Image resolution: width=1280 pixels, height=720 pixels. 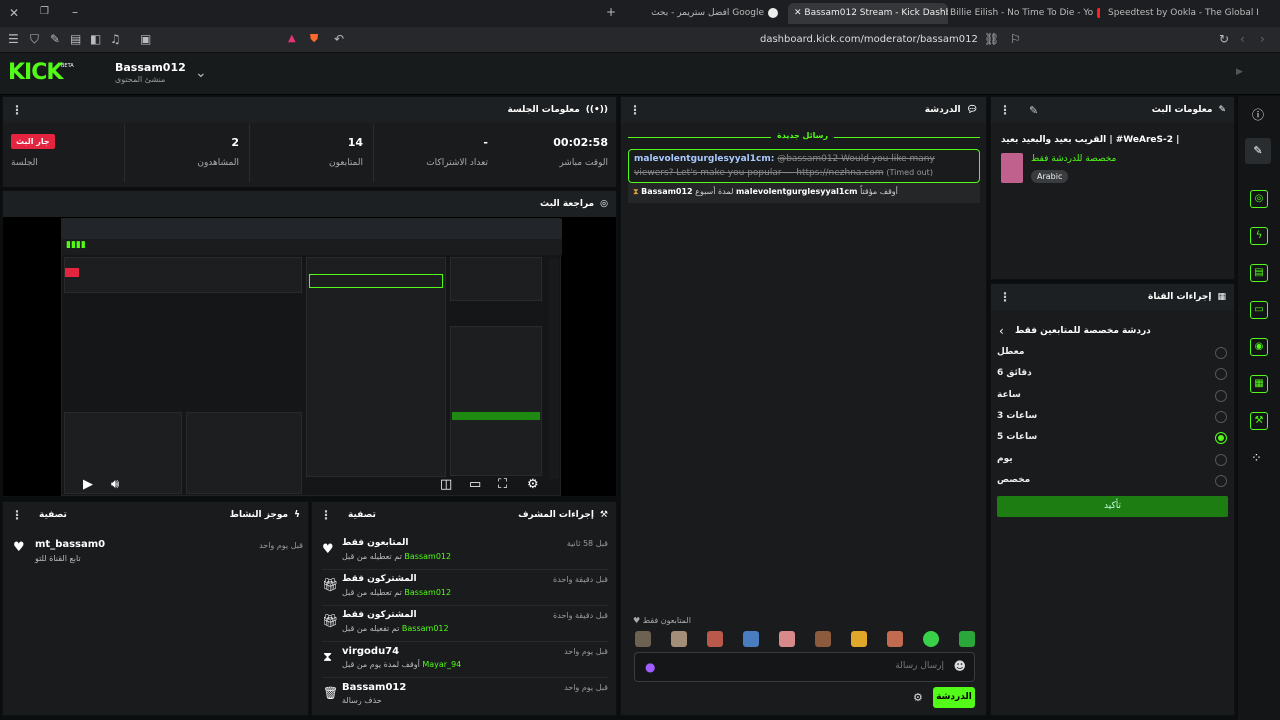 I want to click on volume-icon: 🔊︎, so click(x=115, y=484).